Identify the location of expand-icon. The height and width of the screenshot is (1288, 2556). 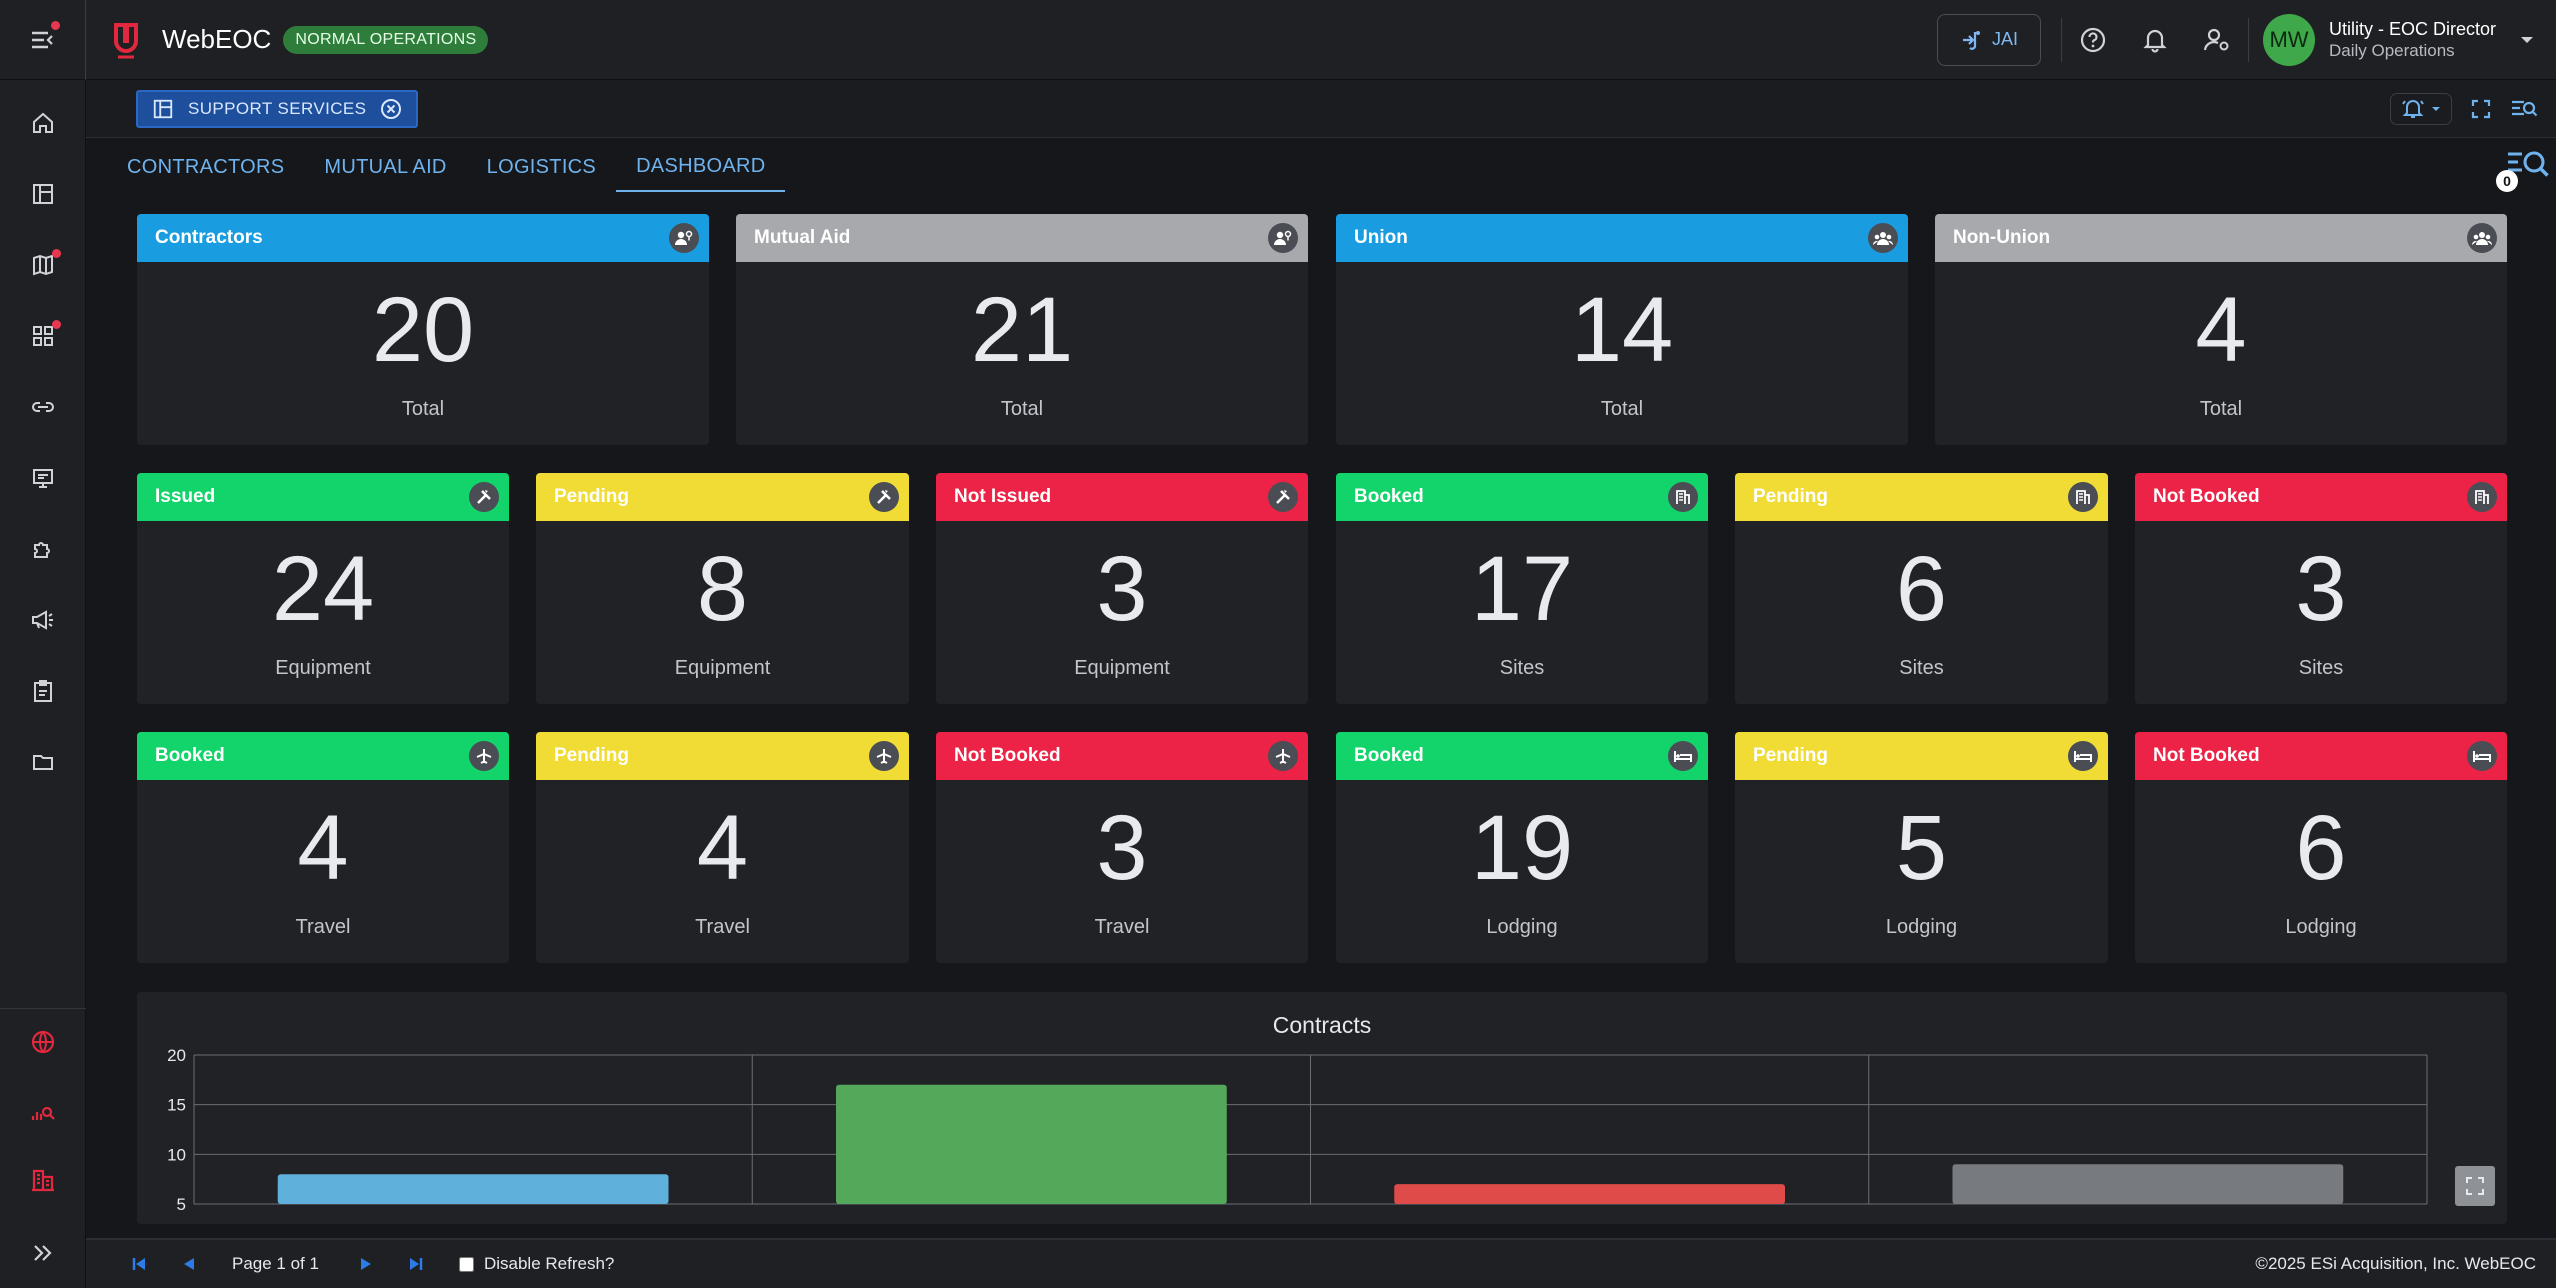
(43, 1253).